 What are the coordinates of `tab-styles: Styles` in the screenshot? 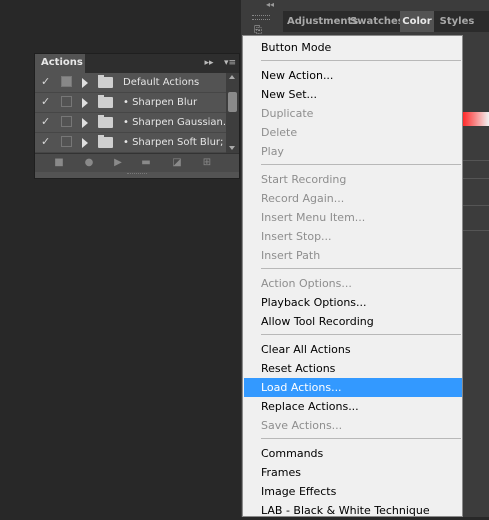 It's located at (457, 21).